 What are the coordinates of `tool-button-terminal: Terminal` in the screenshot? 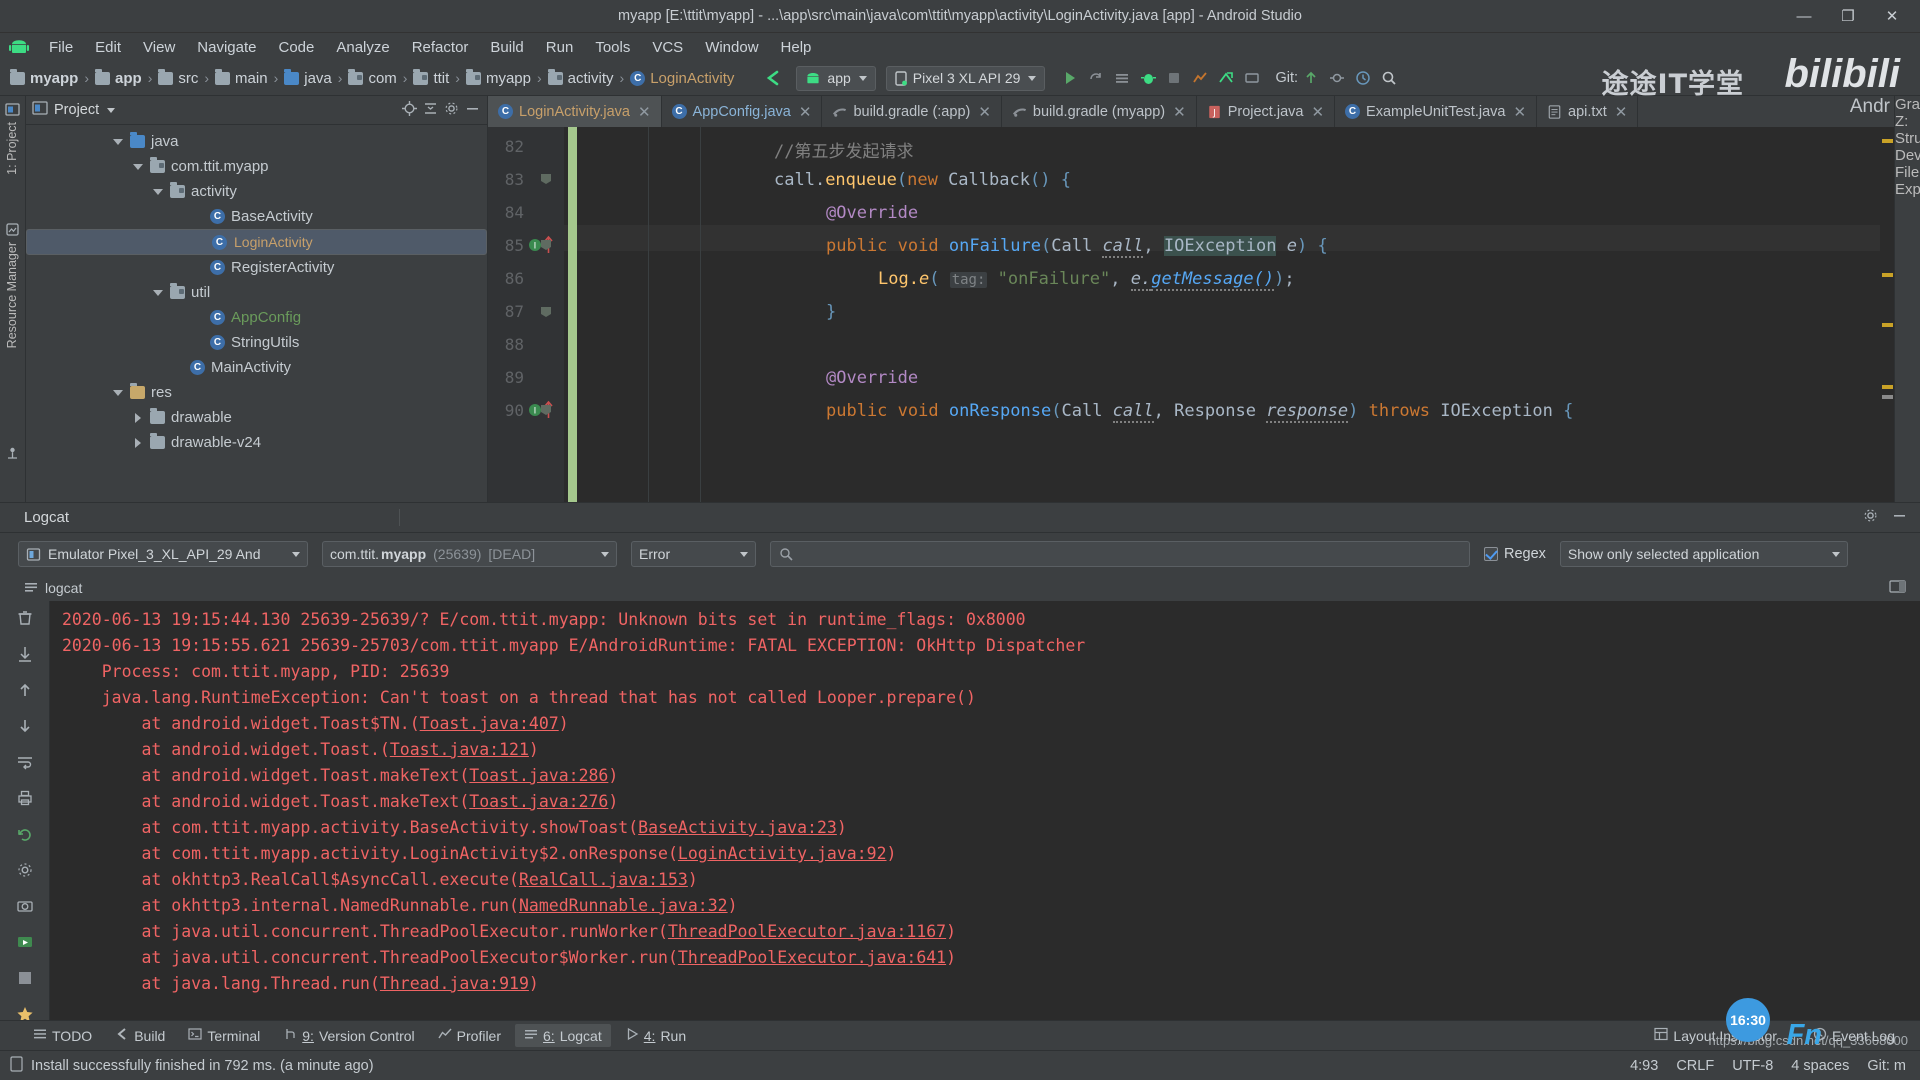 It's located at (224, 1035).